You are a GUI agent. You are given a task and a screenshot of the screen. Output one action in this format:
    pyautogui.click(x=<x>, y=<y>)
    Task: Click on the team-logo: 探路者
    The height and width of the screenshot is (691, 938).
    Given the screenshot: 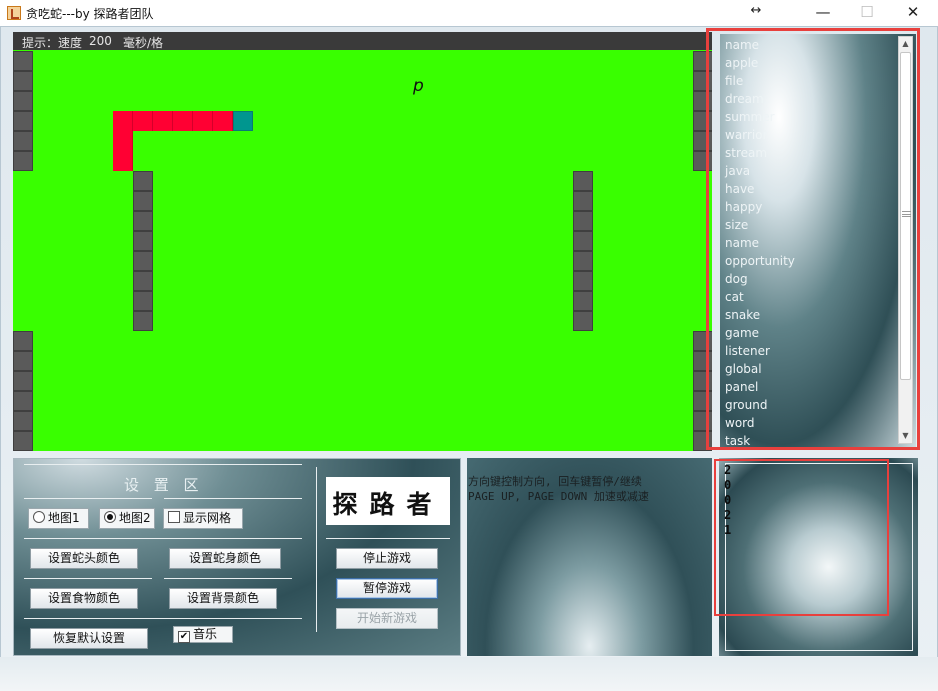 What is the action you would take?
    pyautogui.click(x=388, y=501)
    